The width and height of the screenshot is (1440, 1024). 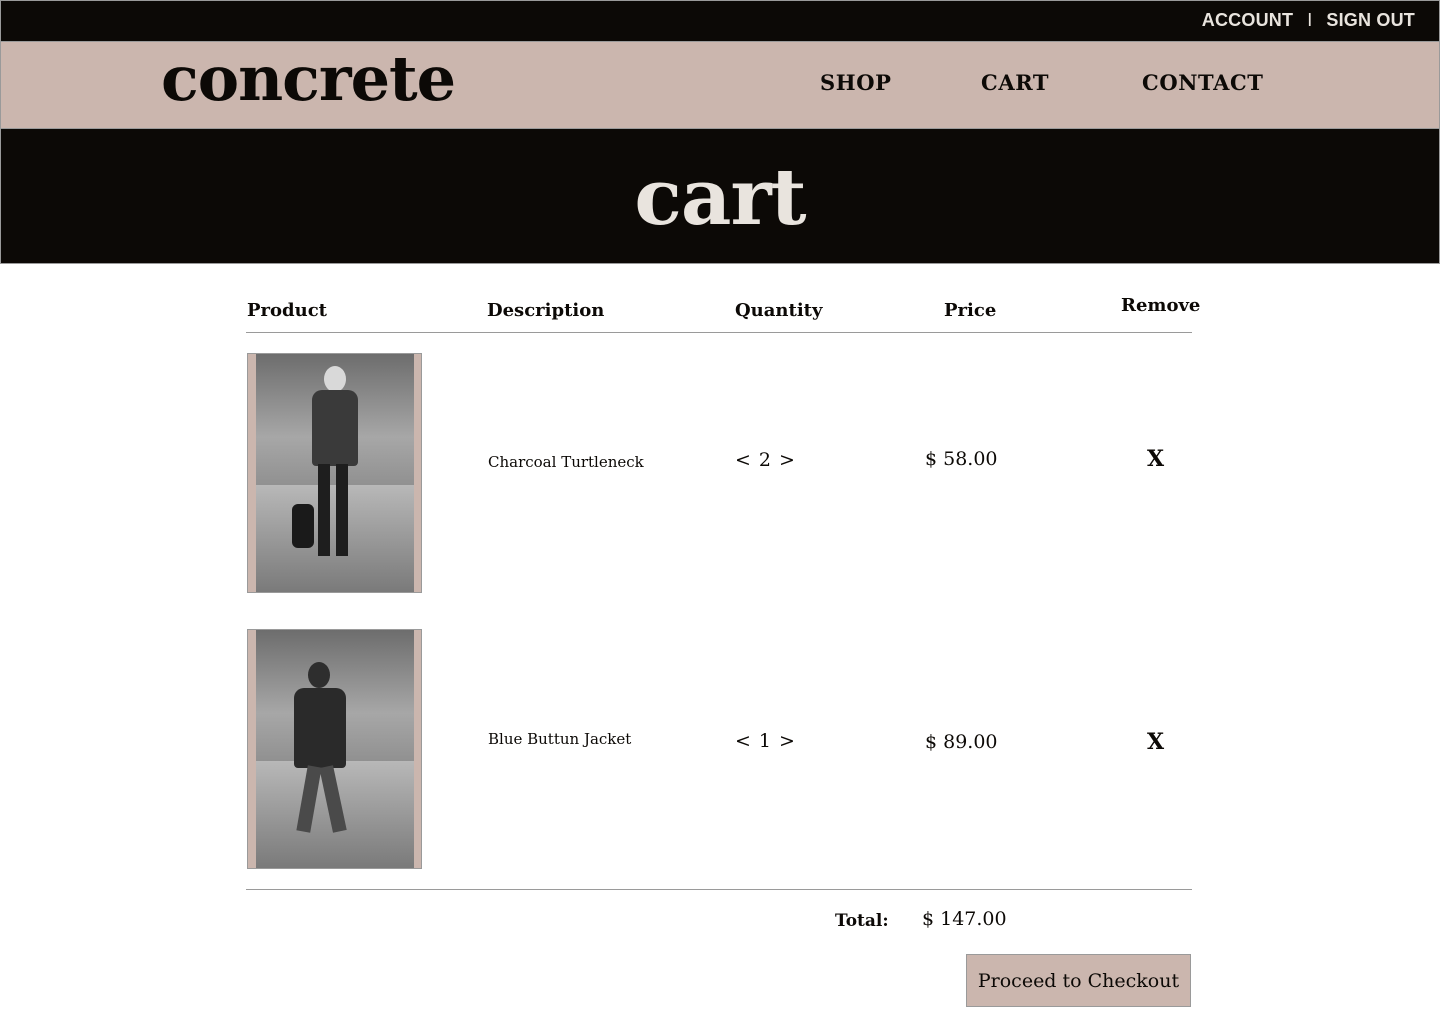 I want to click on link-separator: I, so click(x=1310, y=20).